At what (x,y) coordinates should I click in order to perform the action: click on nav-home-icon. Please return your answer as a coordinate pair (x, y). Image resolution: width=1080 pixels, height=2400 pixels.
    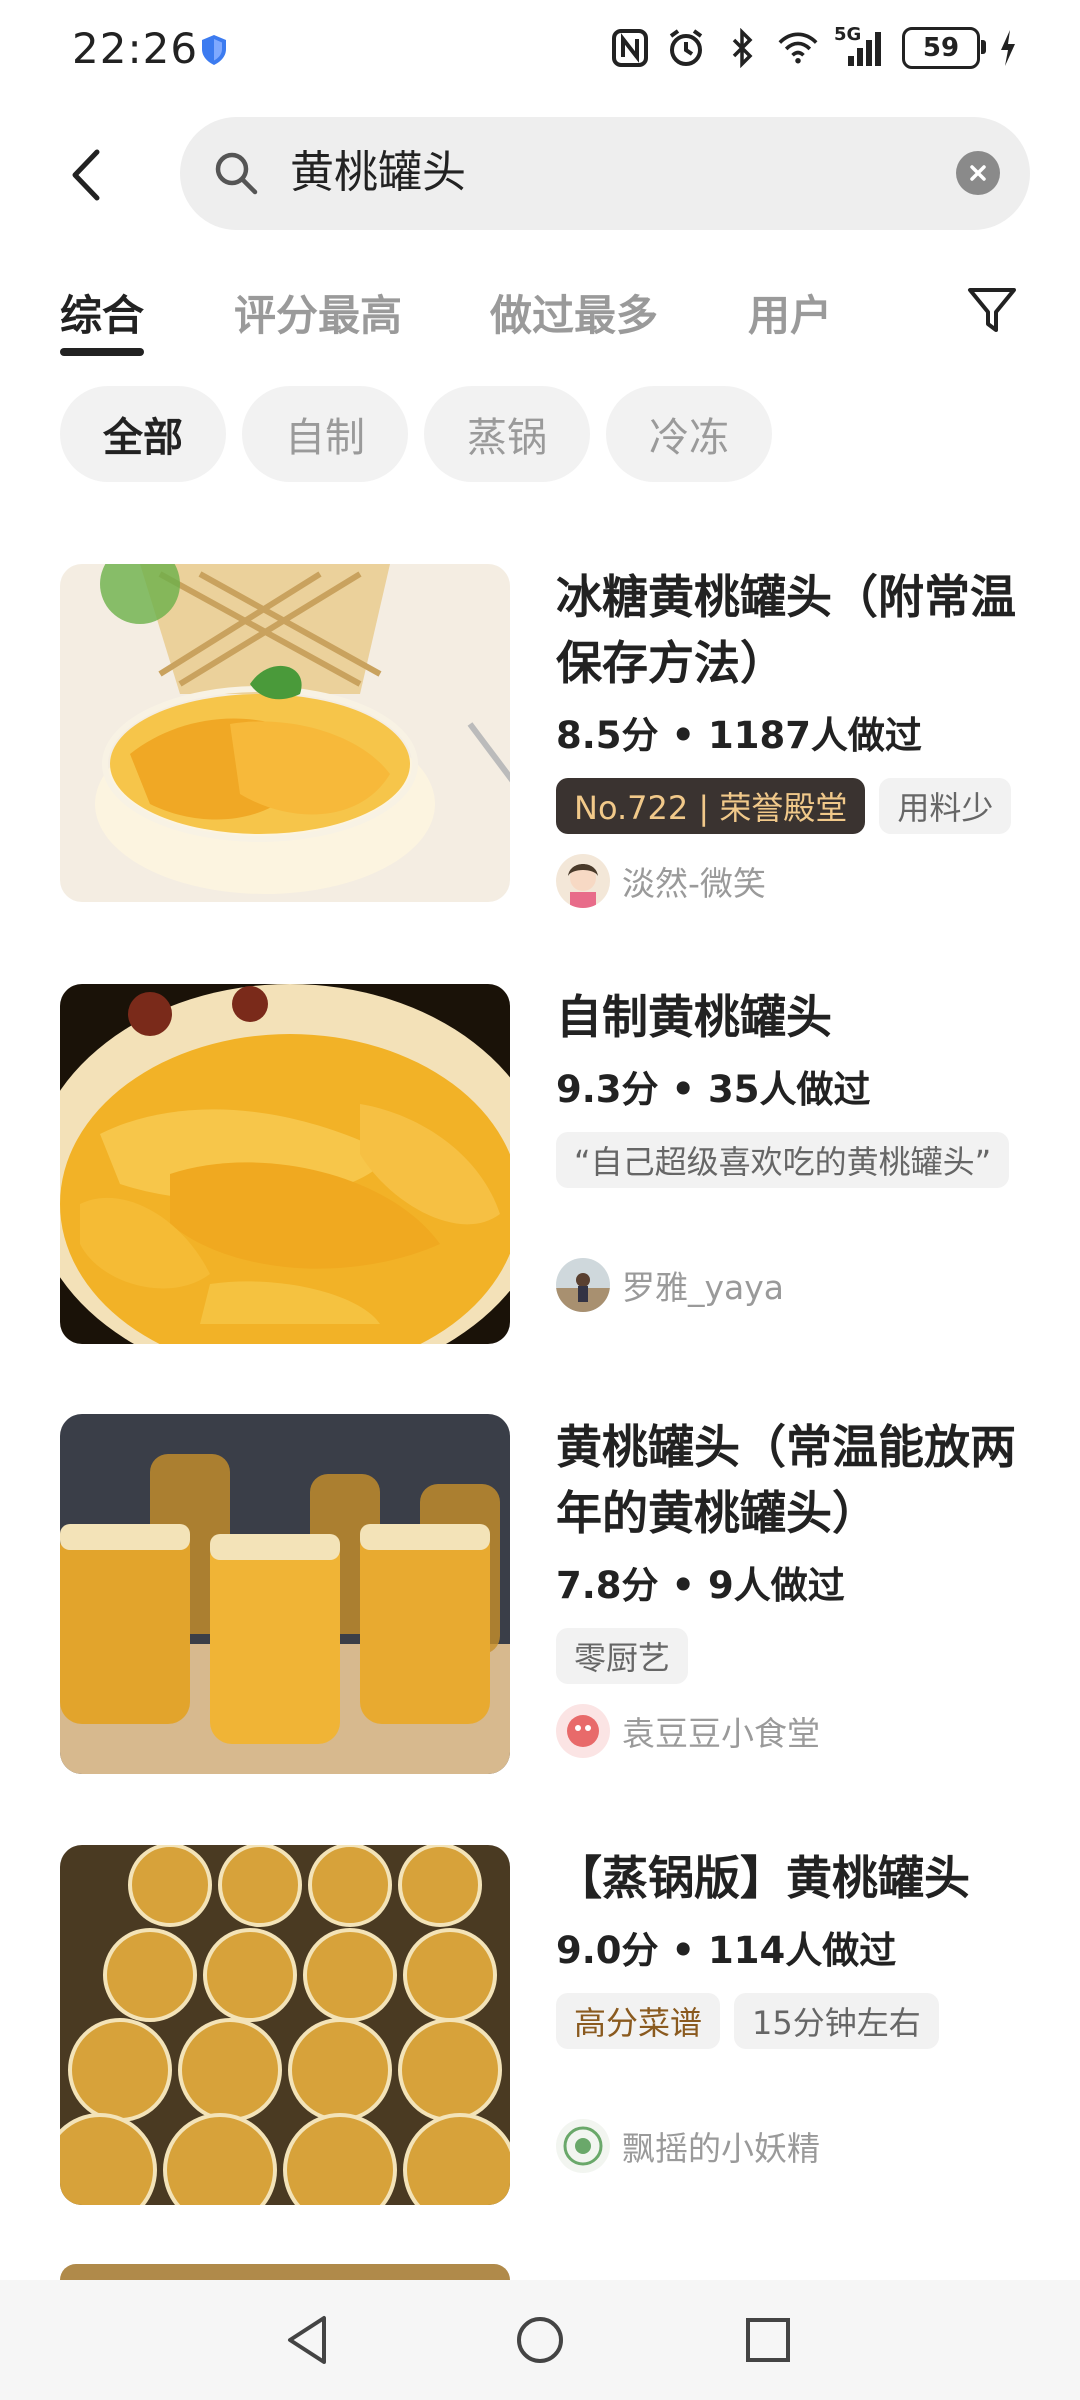
    Looking at the image, I should click on (540, 2340).